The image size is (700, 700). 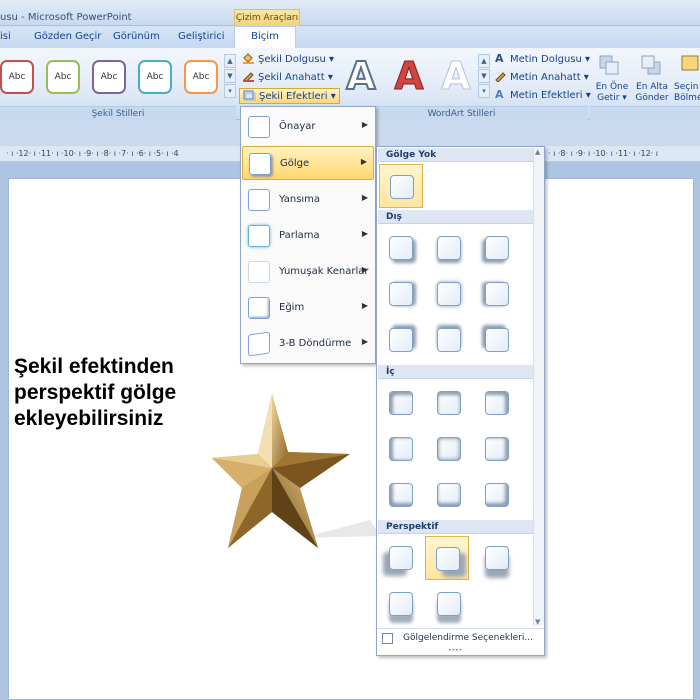 I want to click on reflection-icon, so click(x=259, y=200).